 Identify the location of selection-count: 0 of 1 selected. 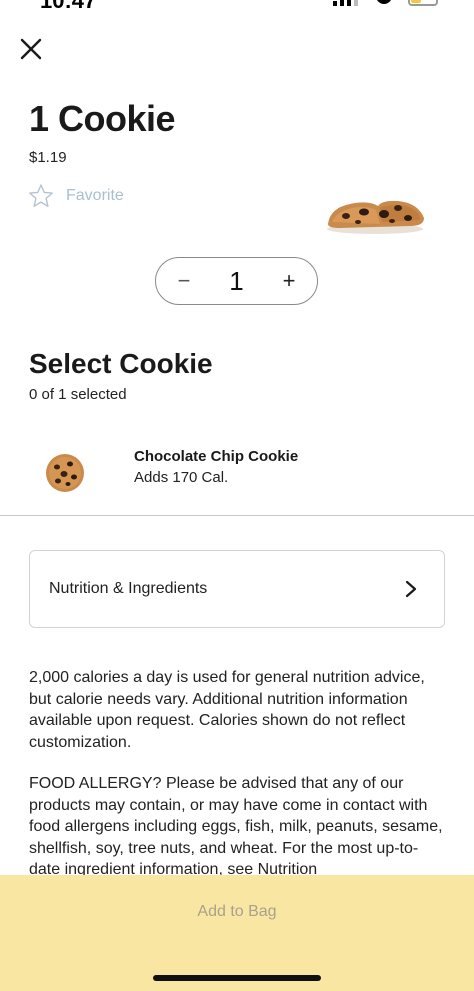
(78, 394).